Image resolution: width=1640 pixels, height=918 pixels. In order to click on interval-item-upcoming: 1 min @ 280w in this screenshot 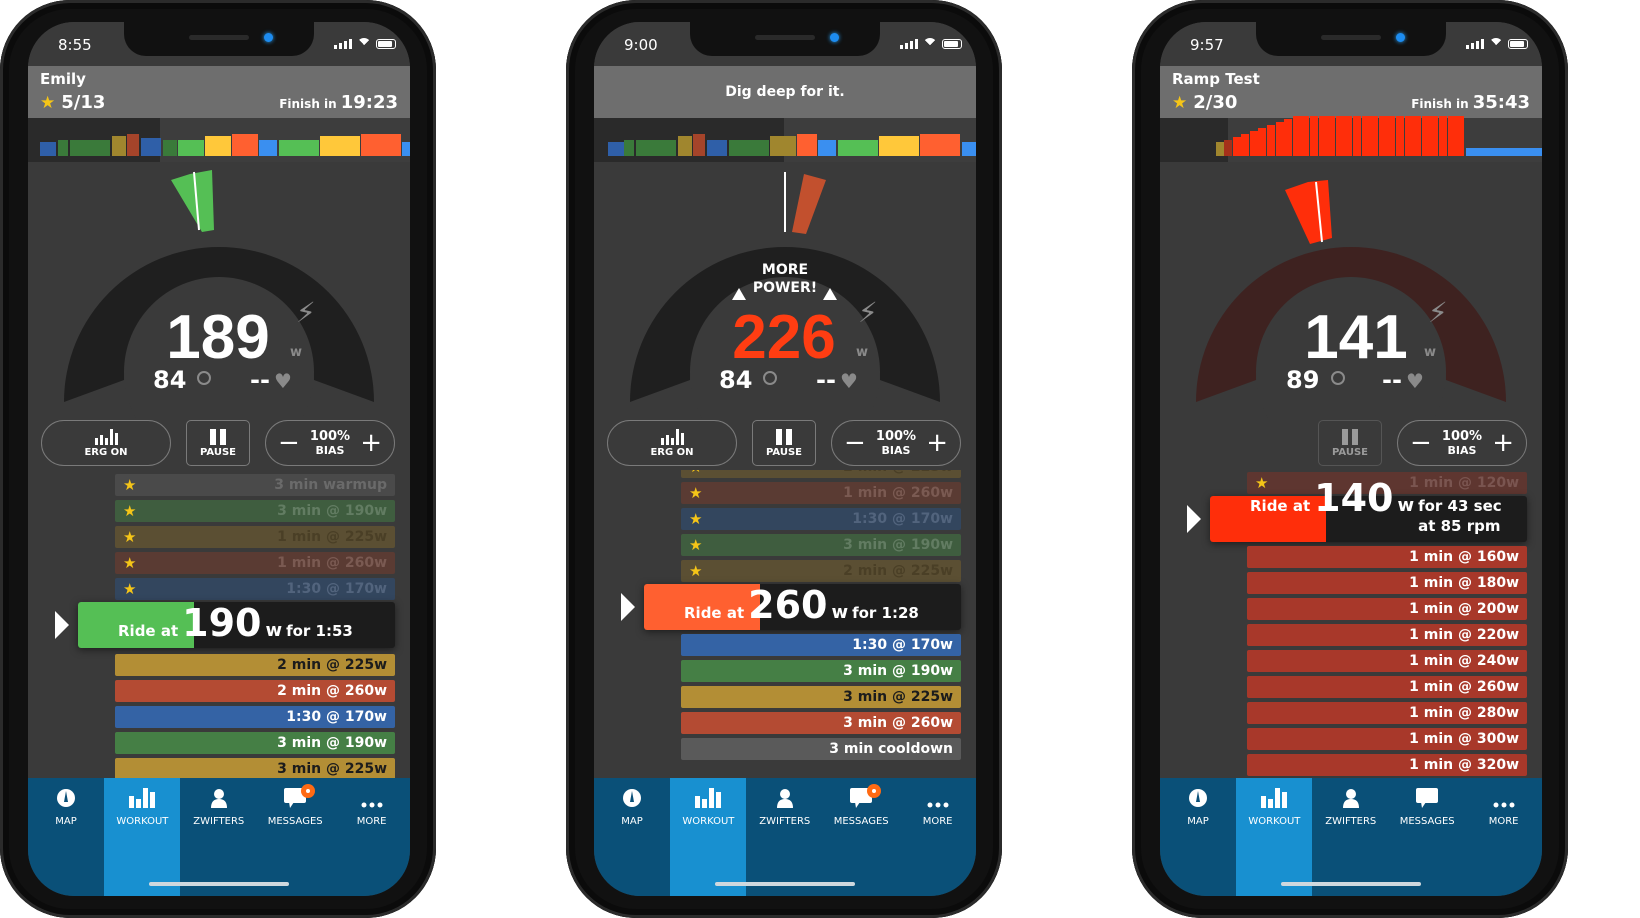, I will do `click(1387, 713)`.